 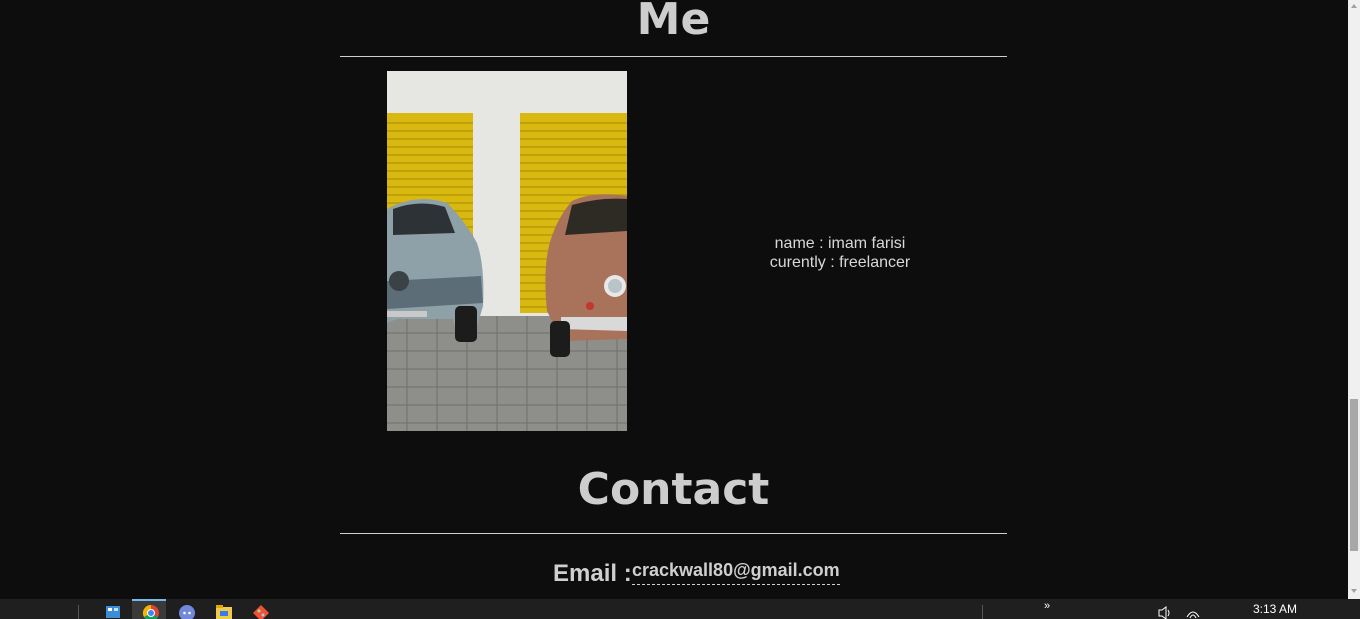 I want to click on scrollbar-thumb, so click(x=1354, y=475).